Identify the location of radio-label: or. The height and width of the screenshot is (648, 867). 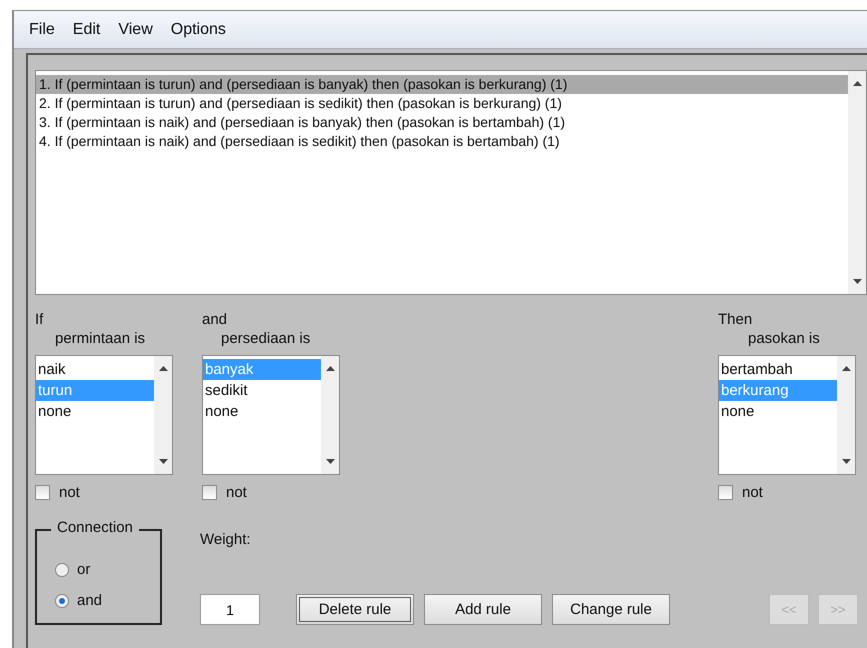
(83, 569).